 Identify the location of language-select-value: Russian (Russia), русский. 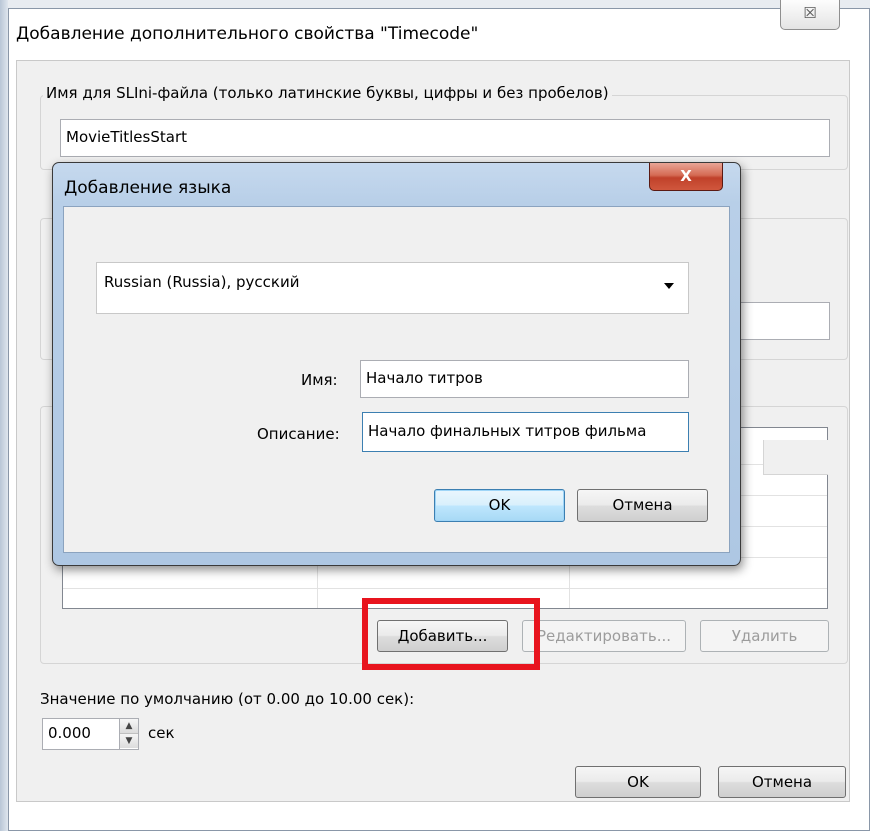
(202, 282).